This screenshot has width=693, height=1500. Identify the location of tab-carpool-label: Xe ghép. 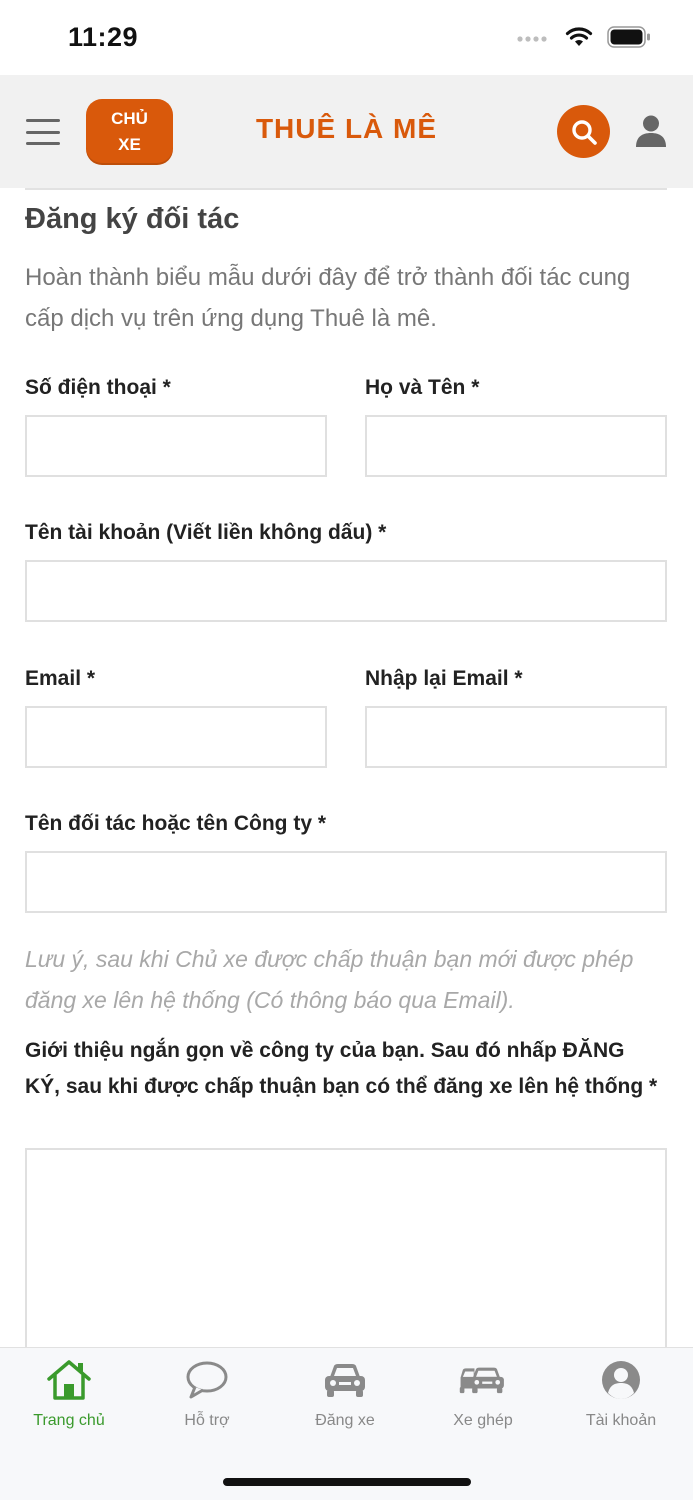
(483, 1420).